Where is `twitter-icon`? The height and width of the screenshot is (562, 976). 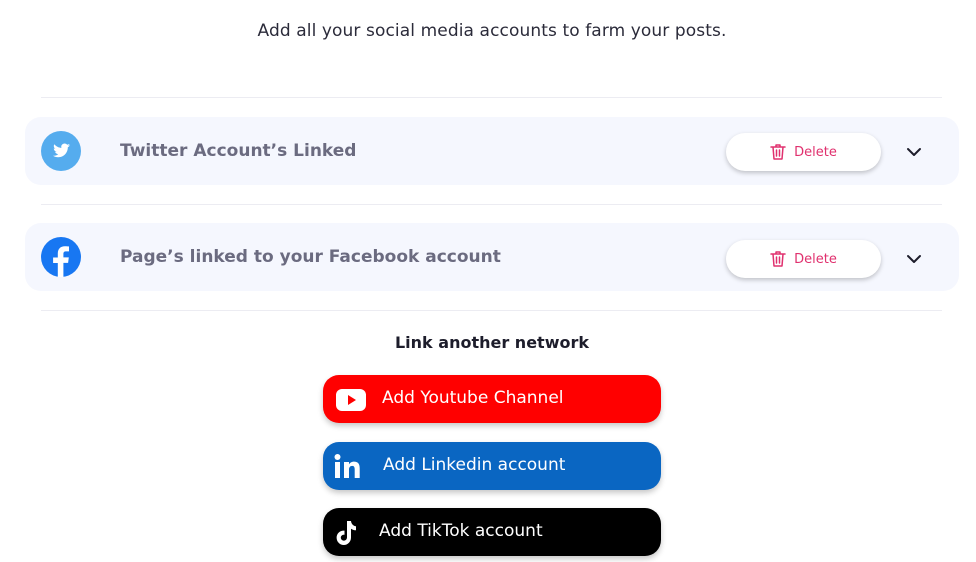 twitter-icon is located at coordinates (61, 151).